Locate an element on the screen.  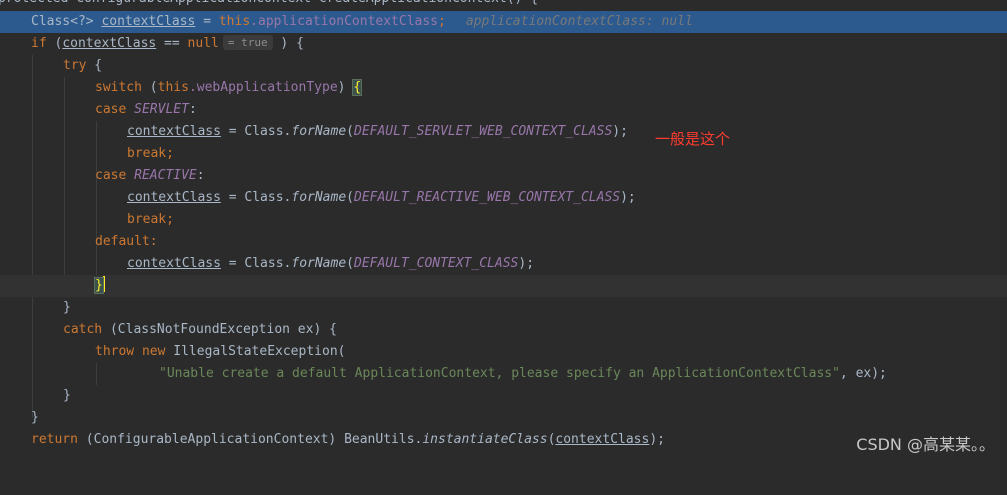
paren-token: ) is located at coordinates (345, 87).